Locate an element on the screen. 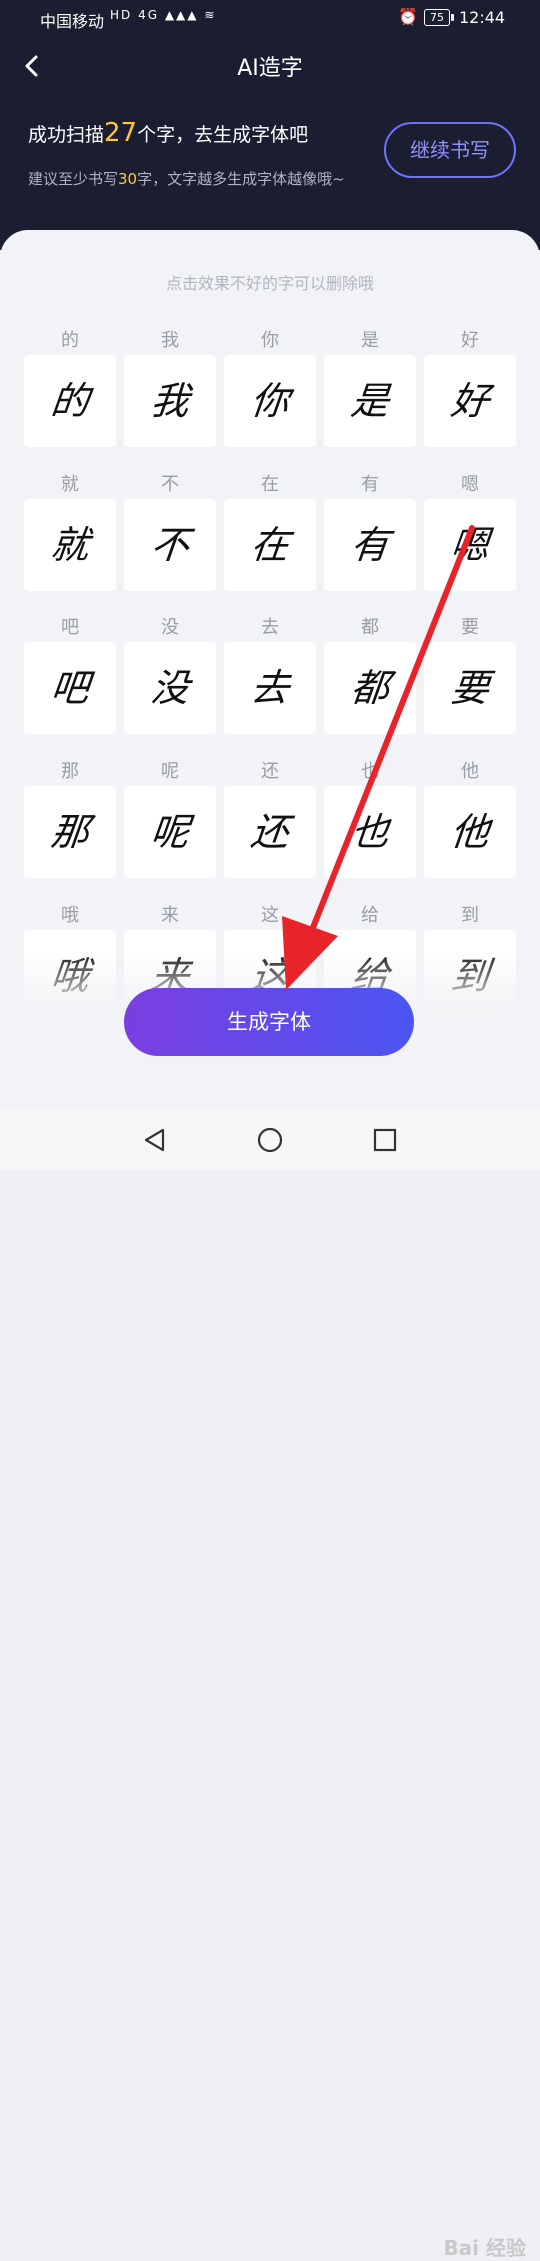 This screenshot has width=540, height=2261. handwritten-char: 要 is located at coordinates (470, 688).